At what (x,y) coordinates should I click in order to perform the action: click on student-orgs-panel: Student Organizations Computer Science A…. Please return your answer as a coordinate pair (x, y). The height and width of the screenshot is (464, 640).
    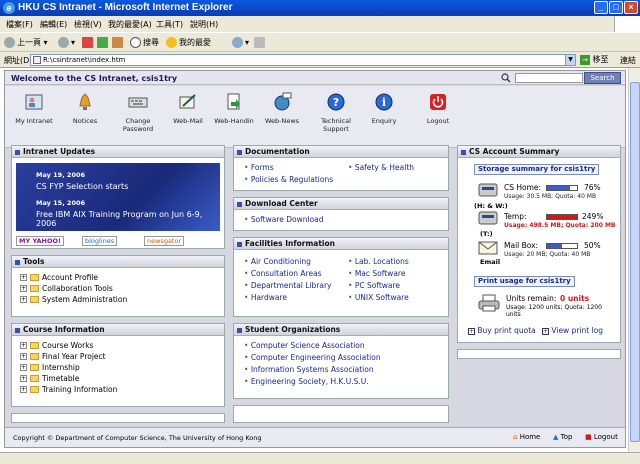
    Looking at the image, I should click on (341, 361).